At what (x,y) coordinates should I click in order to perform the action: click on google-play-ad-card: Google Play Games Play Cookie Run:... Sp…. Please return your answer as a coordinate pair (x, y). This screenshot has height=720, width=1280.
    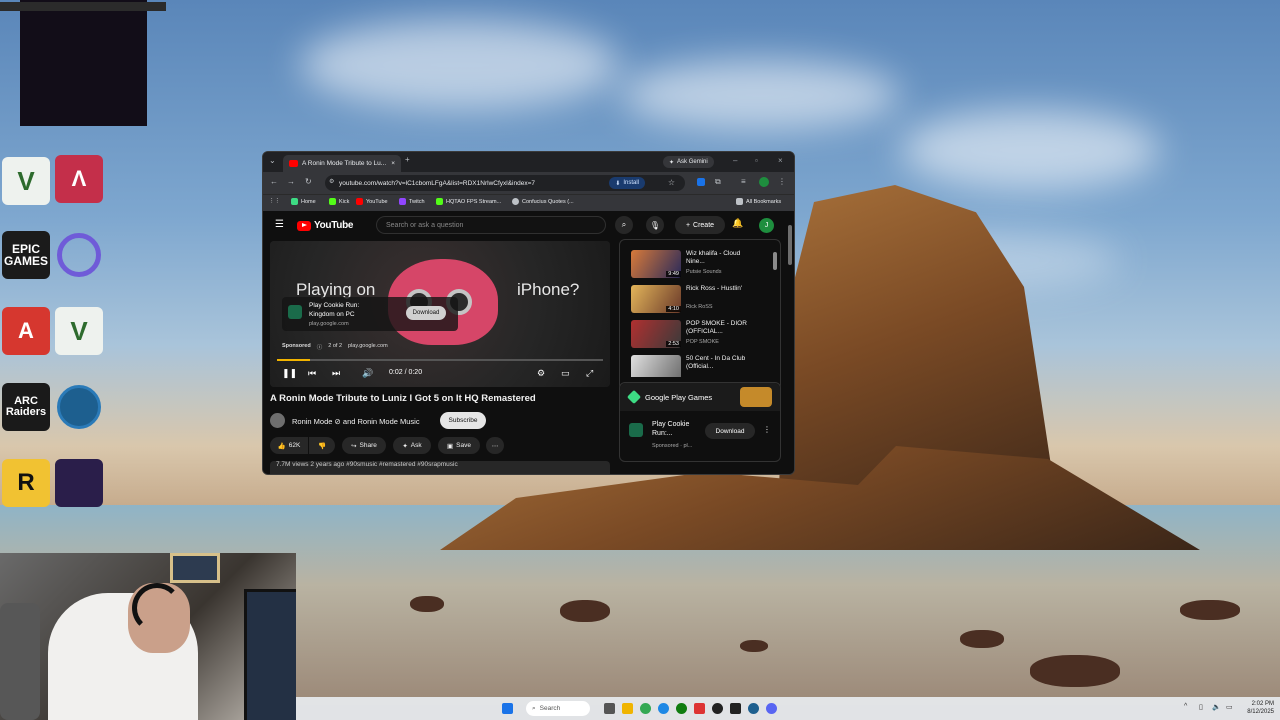
    Looking at the image, I should click on (700, 422).